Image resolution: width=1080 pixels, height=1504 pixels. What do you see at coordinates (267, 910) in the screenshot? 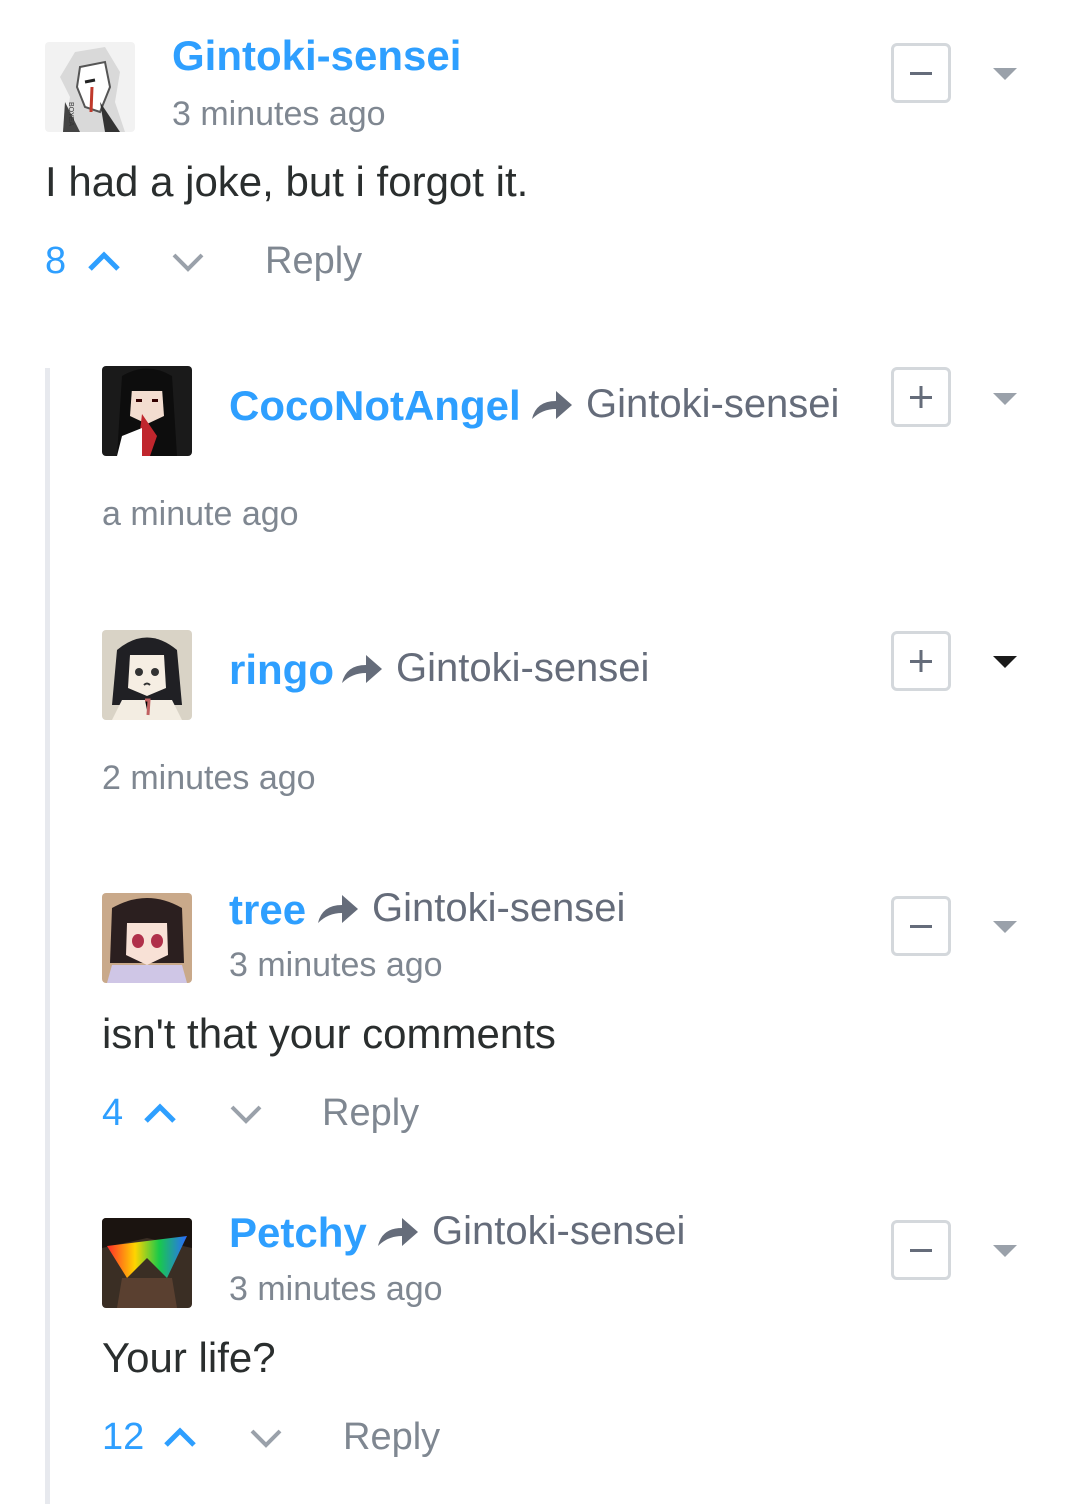
I see `author-name: tree` at bounding box center [267, 910].